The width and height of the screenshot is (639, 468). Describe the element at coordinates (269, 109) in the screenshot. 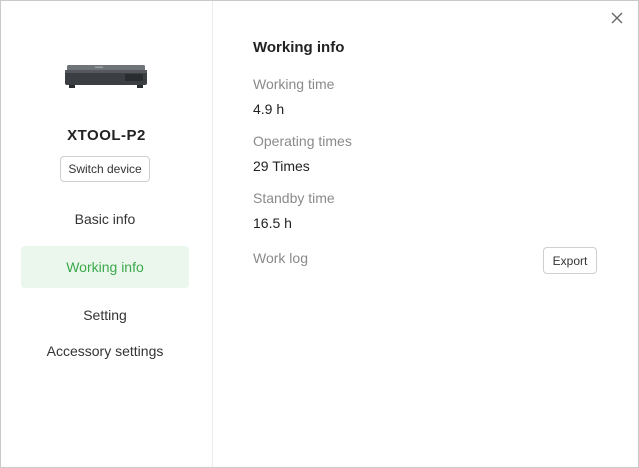

I see `working-time-value: 4.9 h` at that location.